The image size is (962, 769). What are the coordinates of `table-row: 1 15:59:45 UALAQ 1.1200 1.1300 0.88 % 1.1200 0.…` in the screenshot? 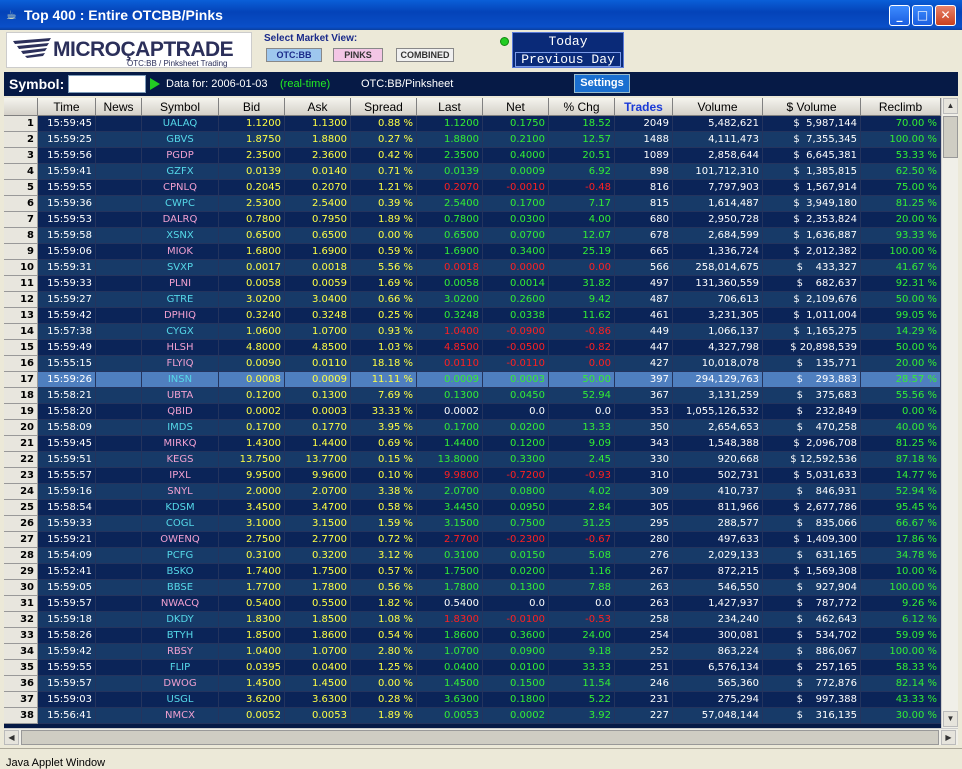 It's located at (472, 124).